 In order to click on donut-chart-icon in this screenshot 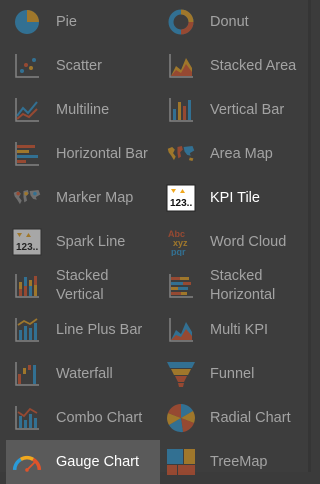, I will do `click(181, 22)`.